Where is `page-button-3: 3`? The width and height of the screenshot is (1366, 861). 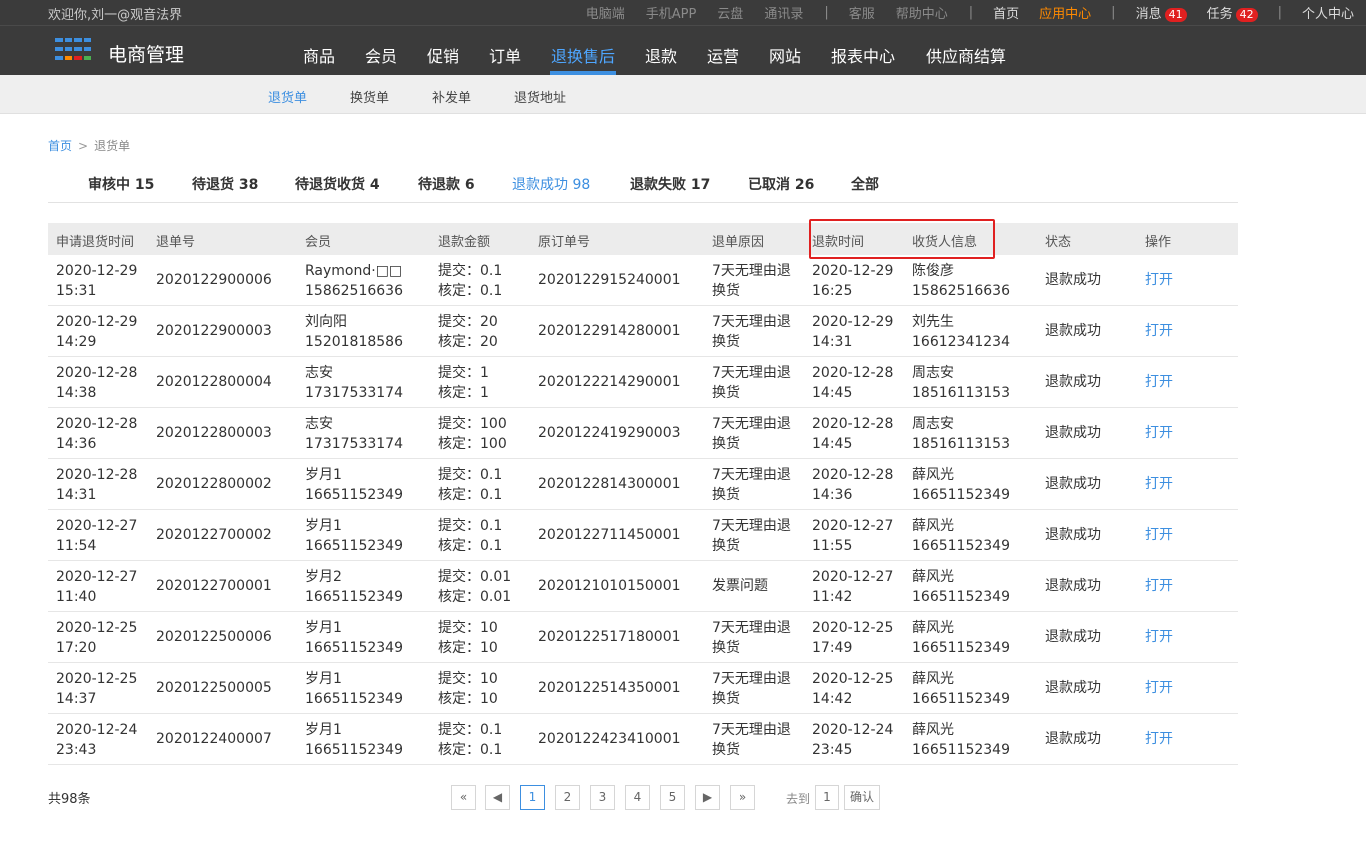 page-button-3: 3 is located at coordinates (602, 797).